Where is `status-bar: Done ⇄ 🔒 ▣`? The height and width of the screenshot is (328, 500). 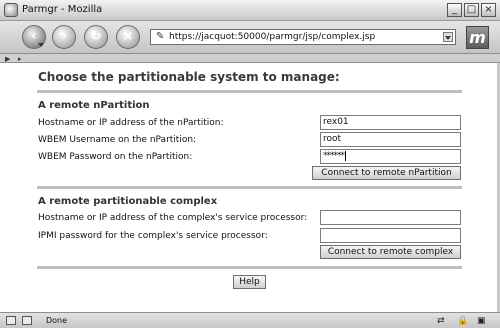 status-bar: Done ⇄ 🔒 ▣ is located at coordinates (250, 320).